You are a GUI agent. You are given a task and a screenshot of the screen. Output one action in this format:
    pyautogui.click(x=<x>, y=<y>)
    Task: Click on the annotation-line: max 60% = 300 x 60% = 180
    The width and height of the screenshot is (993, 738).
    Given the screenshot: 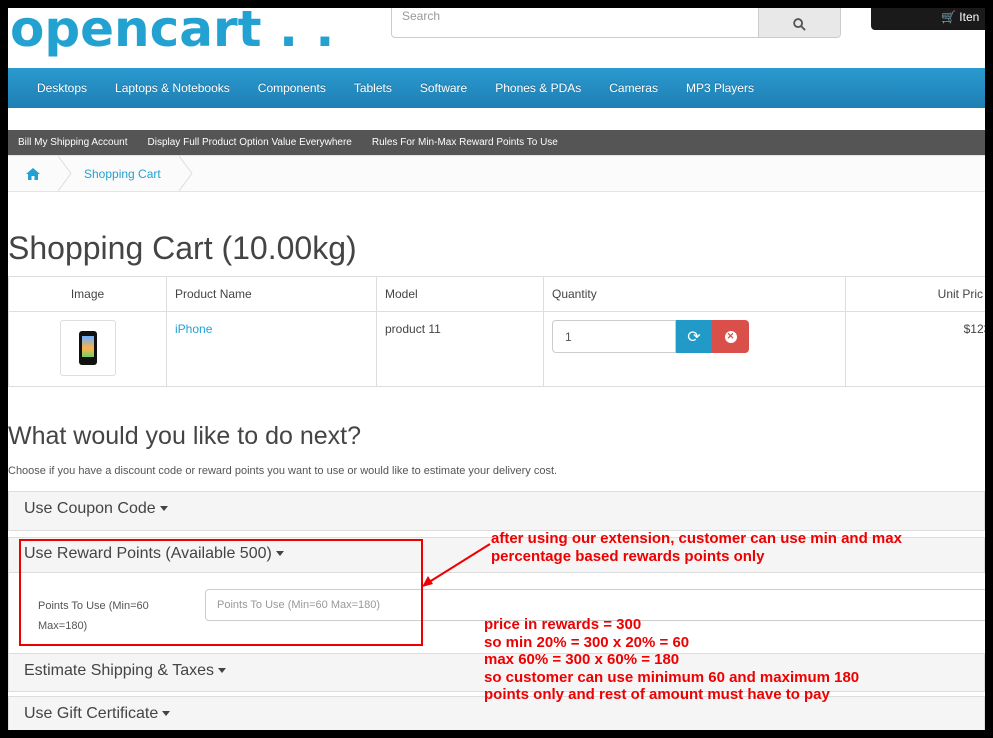 What is the action you would take?
    pyautogui.click(x=582, y=659)
    